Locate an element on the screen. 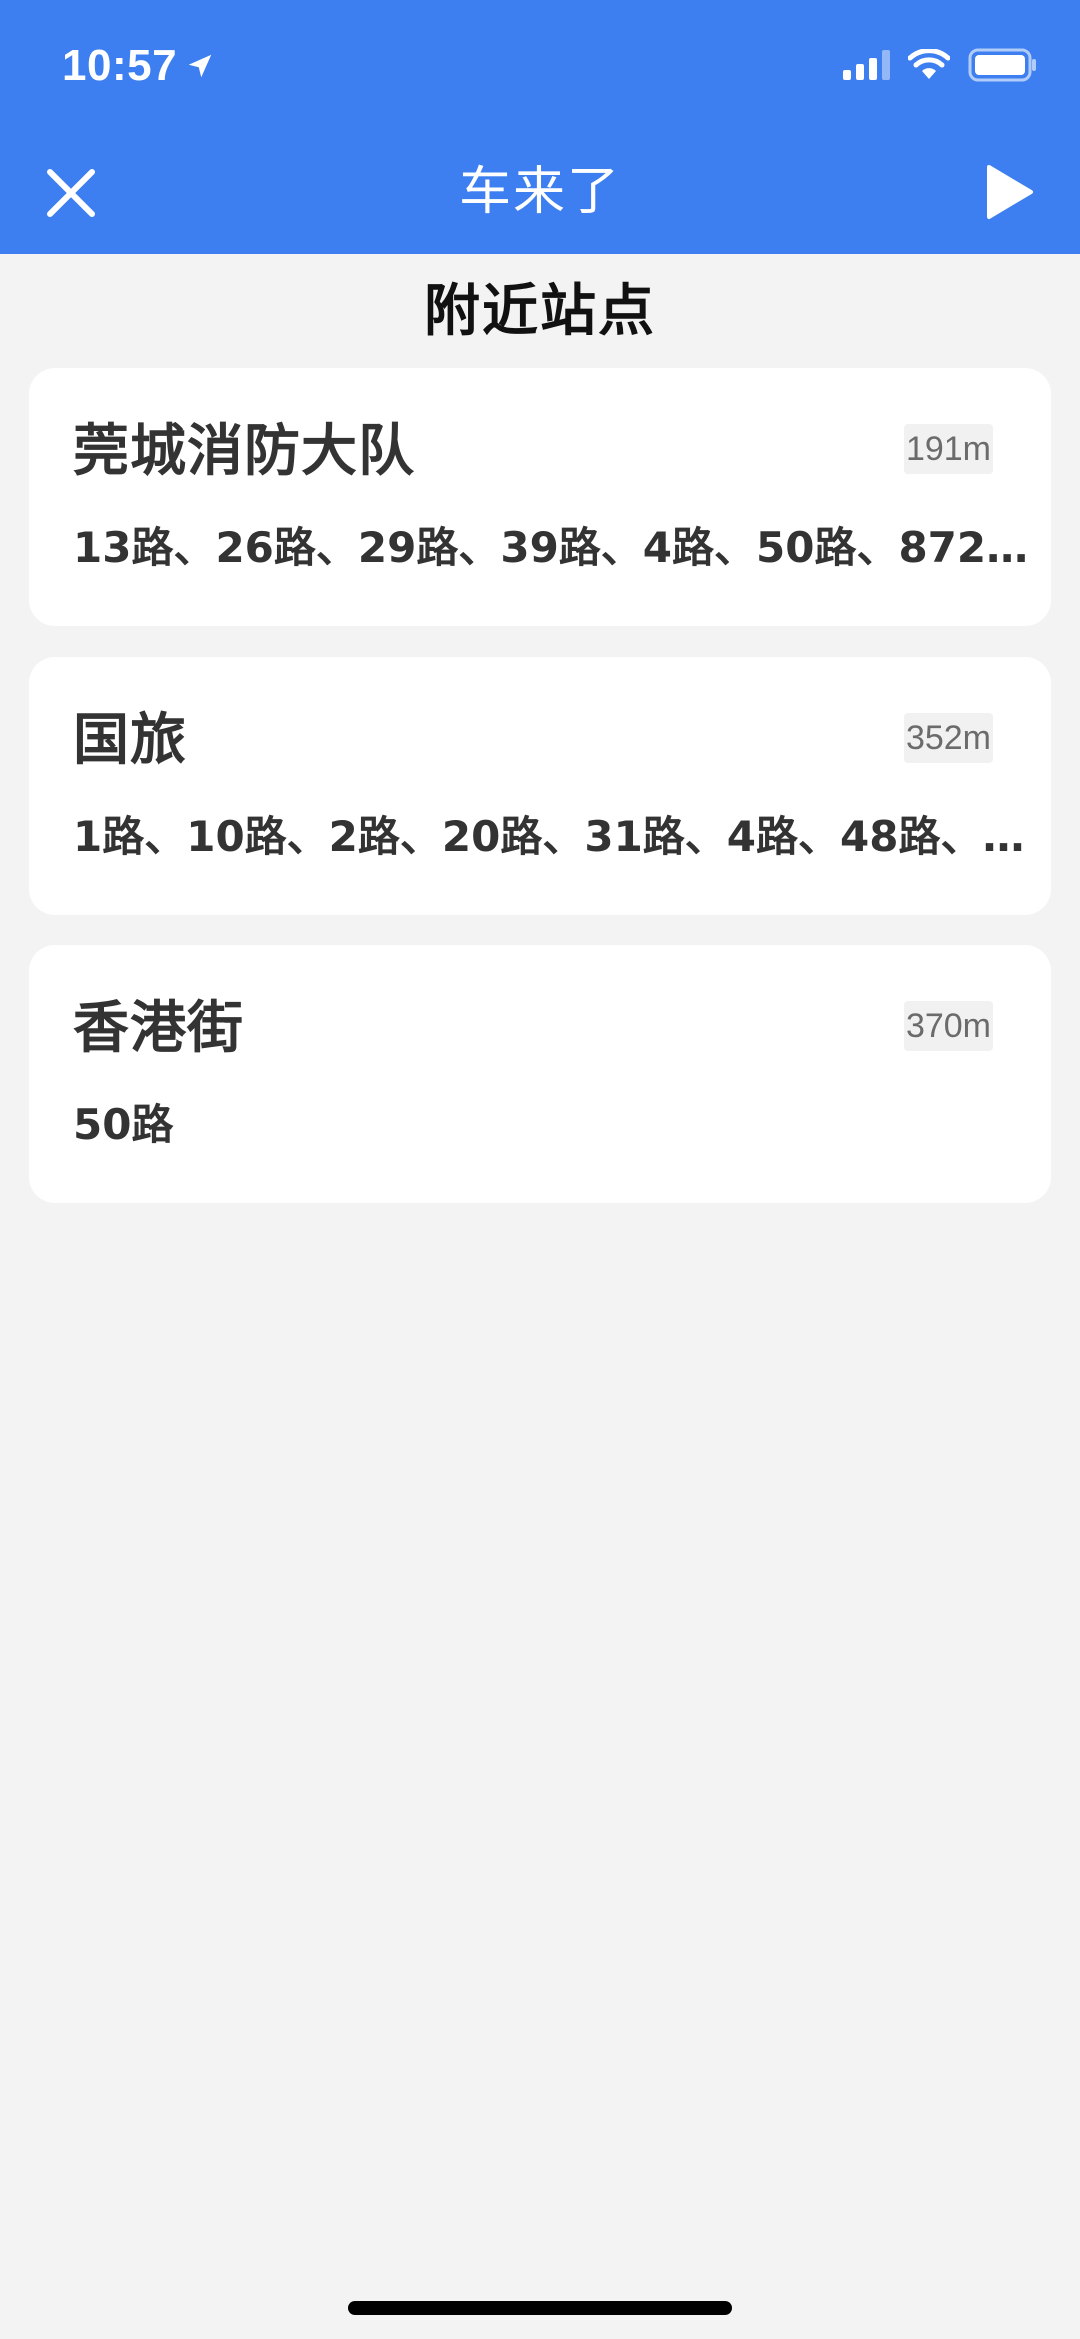 This screenshot has height=2339, width=1080. station-name: 国旅 is located at coordinates (130, 740).